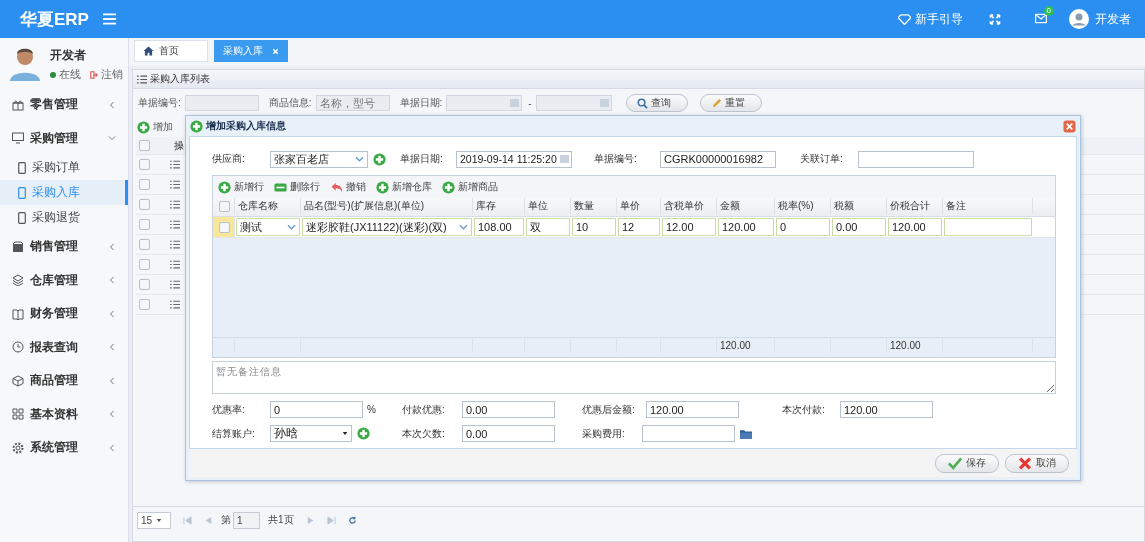  I want to click on menu-item: 报表查询, so click(64, 347).